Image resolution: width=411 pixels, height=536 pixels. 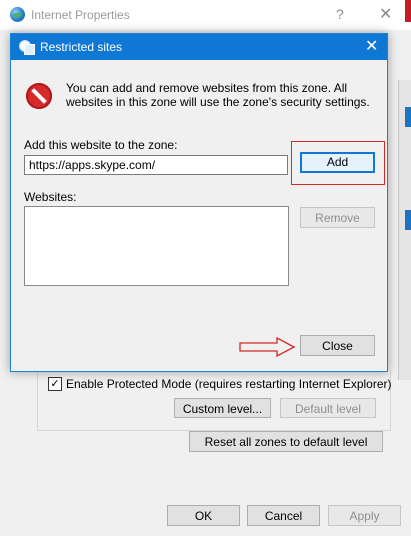 What do you see at coordinates (203, 515) in the screenshot?
I see `ok-button: OK` at bounding box center [203, 515].